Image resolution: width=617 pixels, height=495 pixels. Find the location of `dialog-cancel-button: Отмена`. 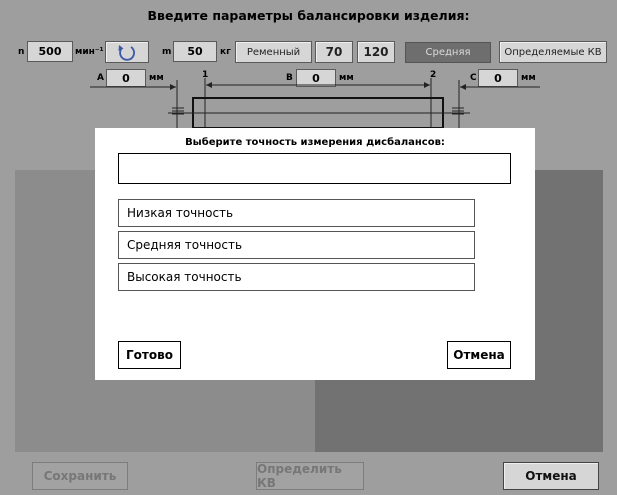

dialog-cancel-button: Отмена is located at coordinates (479, 355).